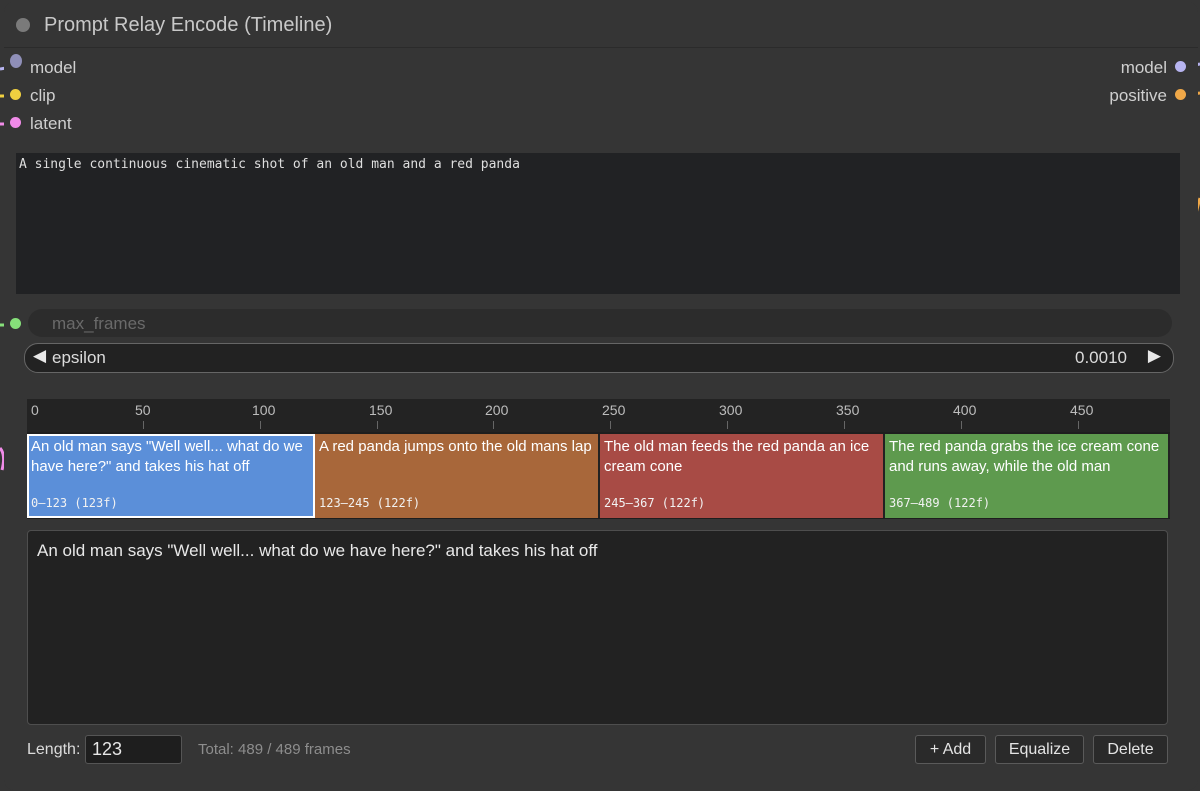 Image resolution: width=1200 pixels, height=791 pixels. What do you see at coordinates (39, 356) in the screenshot?
I see `epsilon-decrement-icon: ◀` at bounding box center [39, 356].